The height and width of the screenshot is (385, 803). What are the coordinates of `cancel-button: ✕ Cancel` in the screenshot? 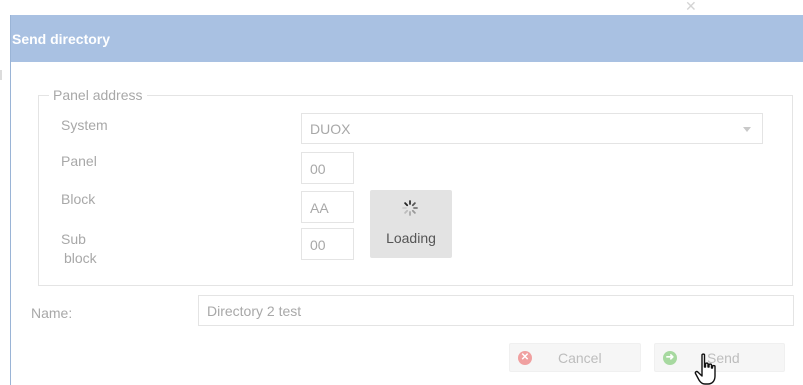 It's located at (575, 357).